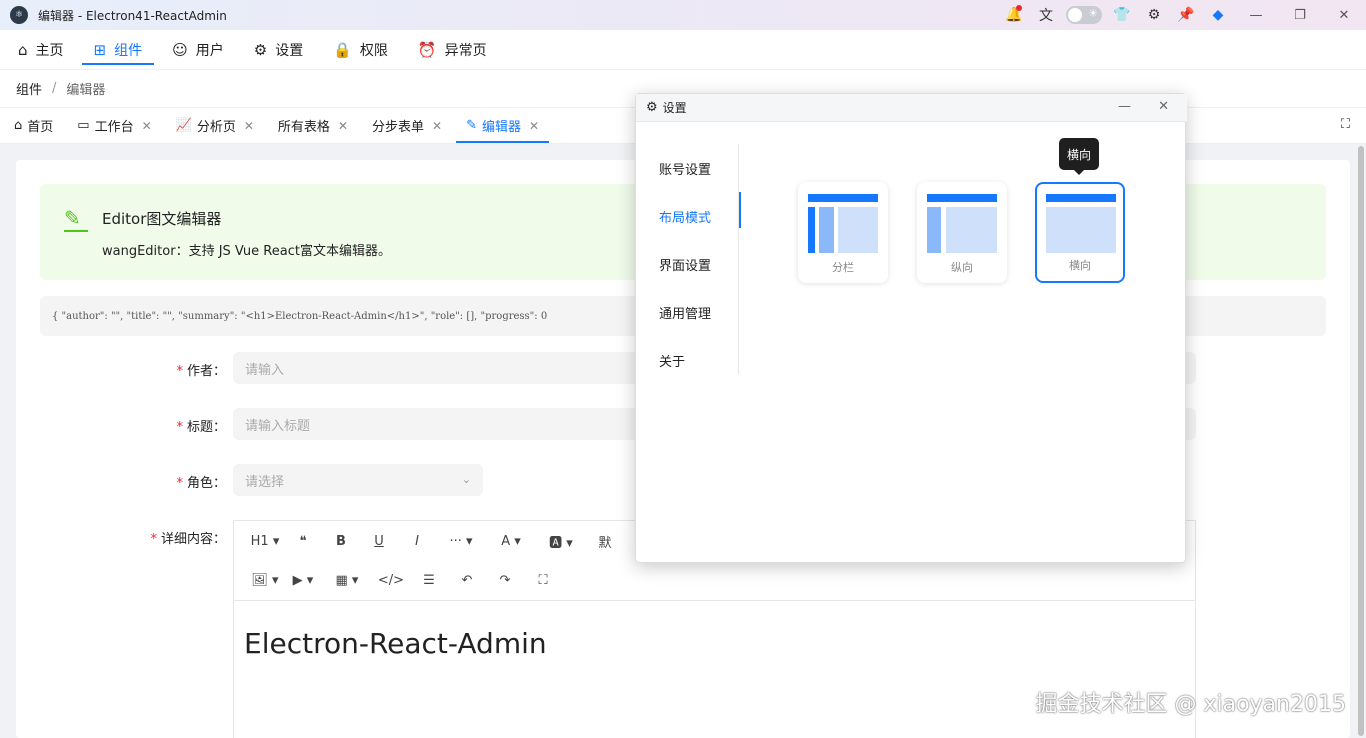 The image size is (1366, 738). I want to click on close-button: ✕, so click(1344, 15).